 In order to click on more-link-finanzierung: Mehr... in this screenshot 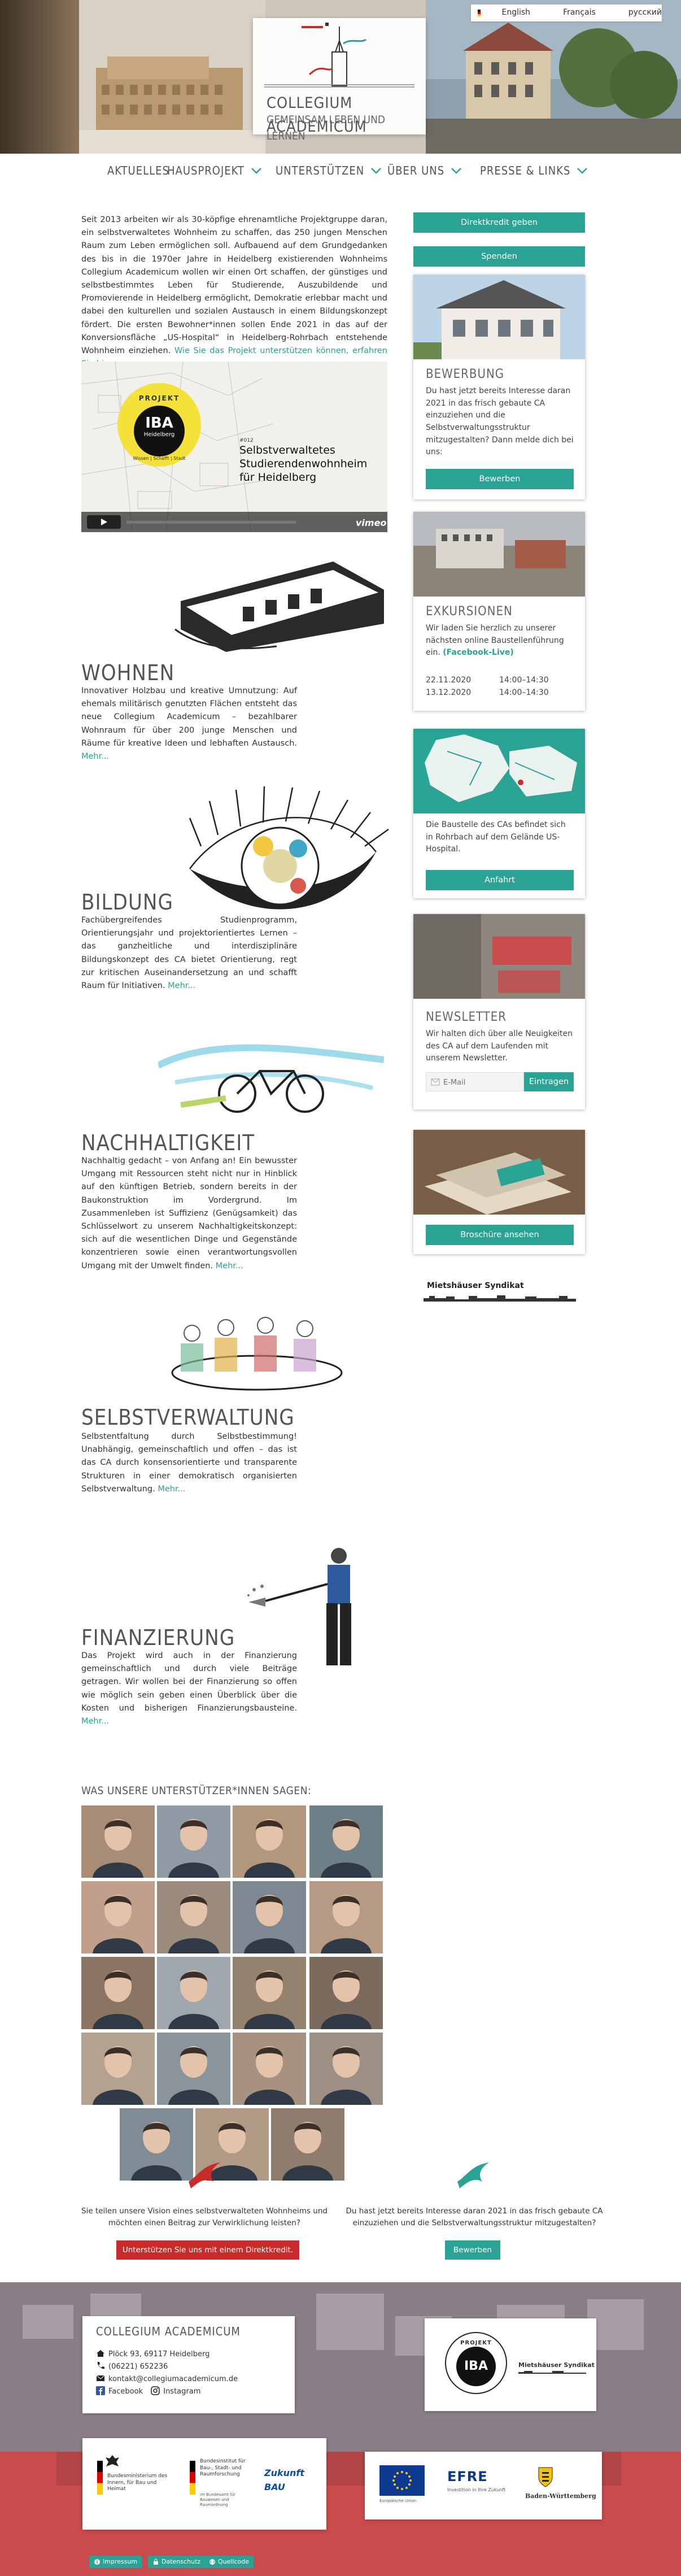, I will do `click(95, 1721)`.